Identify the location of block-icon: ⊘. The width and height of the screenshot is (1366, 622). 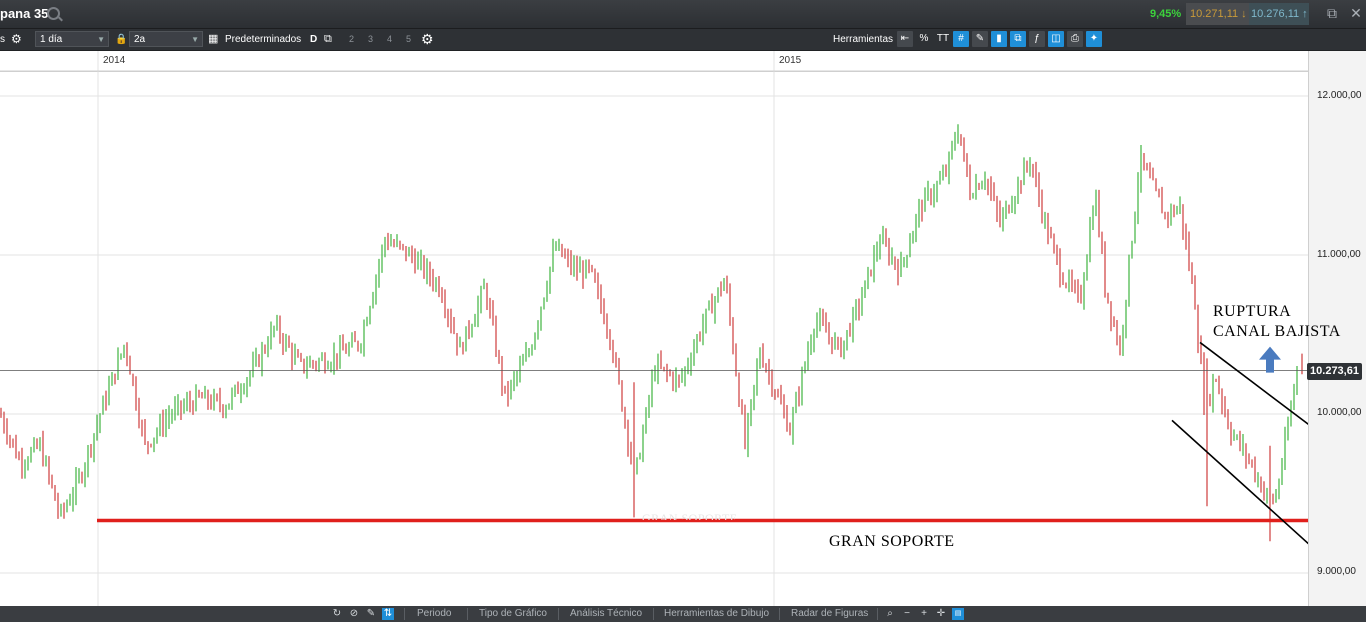
(354, 614).